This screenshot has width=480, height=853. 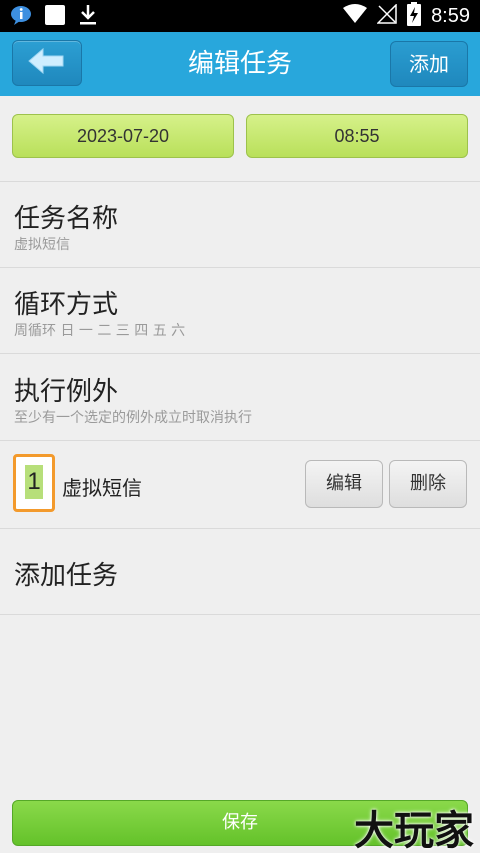 I want to click on exceptions-title: 执行例外, so click(x=66, y=392).